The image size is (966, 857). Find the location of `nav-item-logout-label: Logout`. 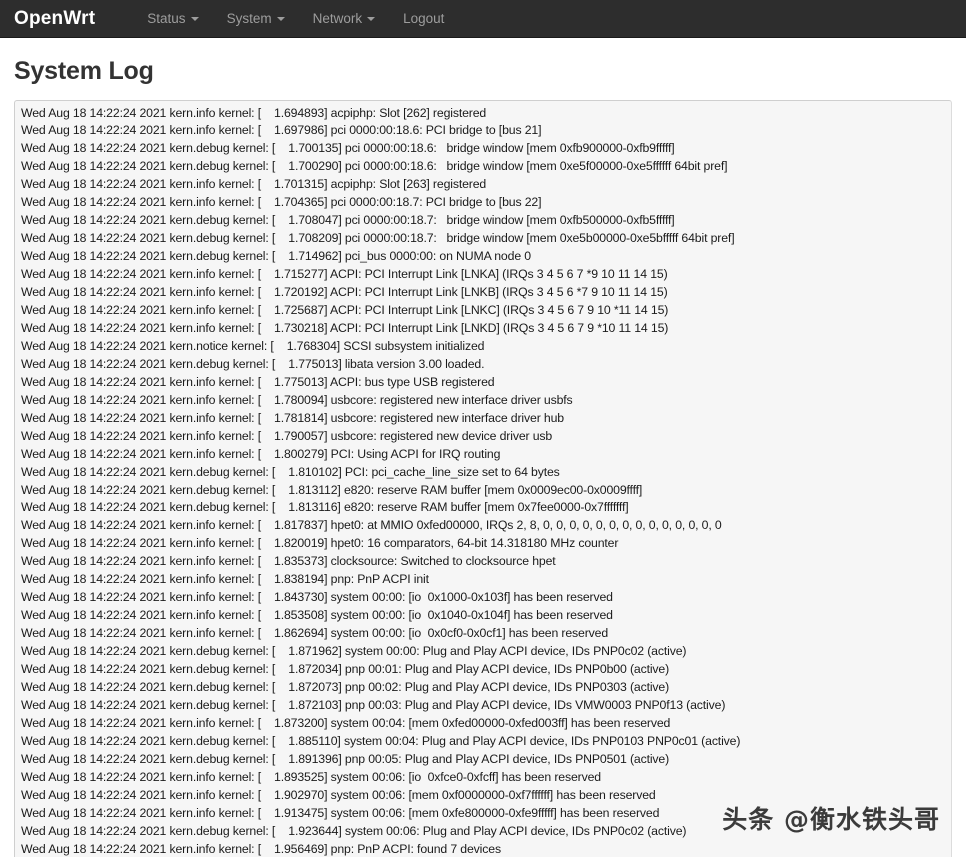

nav-item-logout-label: Logout is located at coordinates (424, 18).